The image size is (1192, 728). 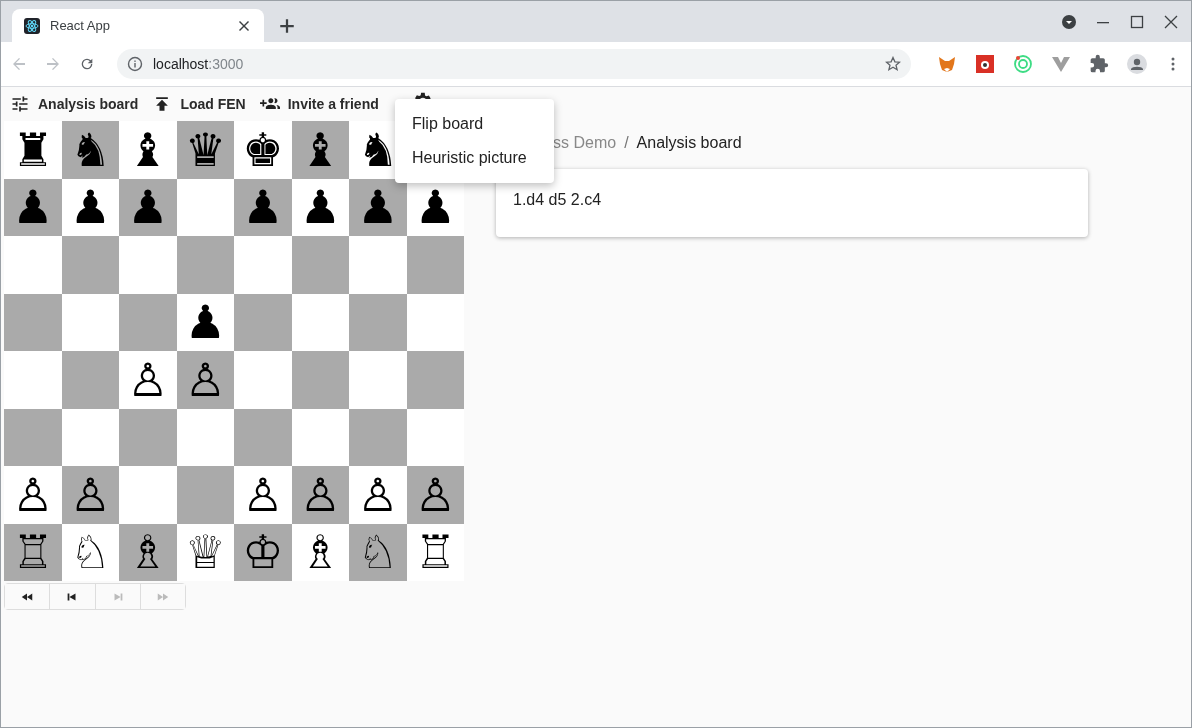 I want to click on toolbar-button: Analysis board, so click(x=74, y=104).